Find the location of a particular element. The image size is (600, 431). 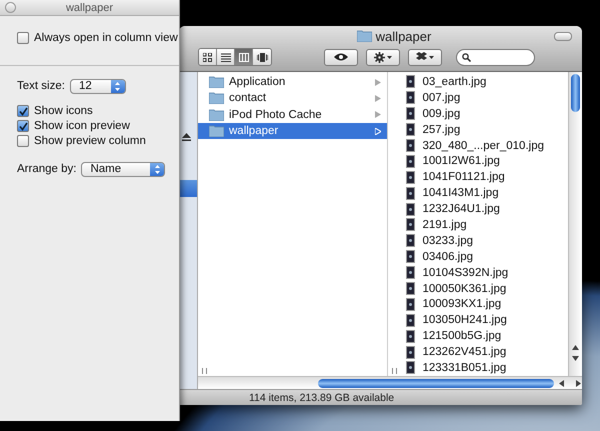

file-row: 123331B051.jpg is located at coordinates (478, 368).